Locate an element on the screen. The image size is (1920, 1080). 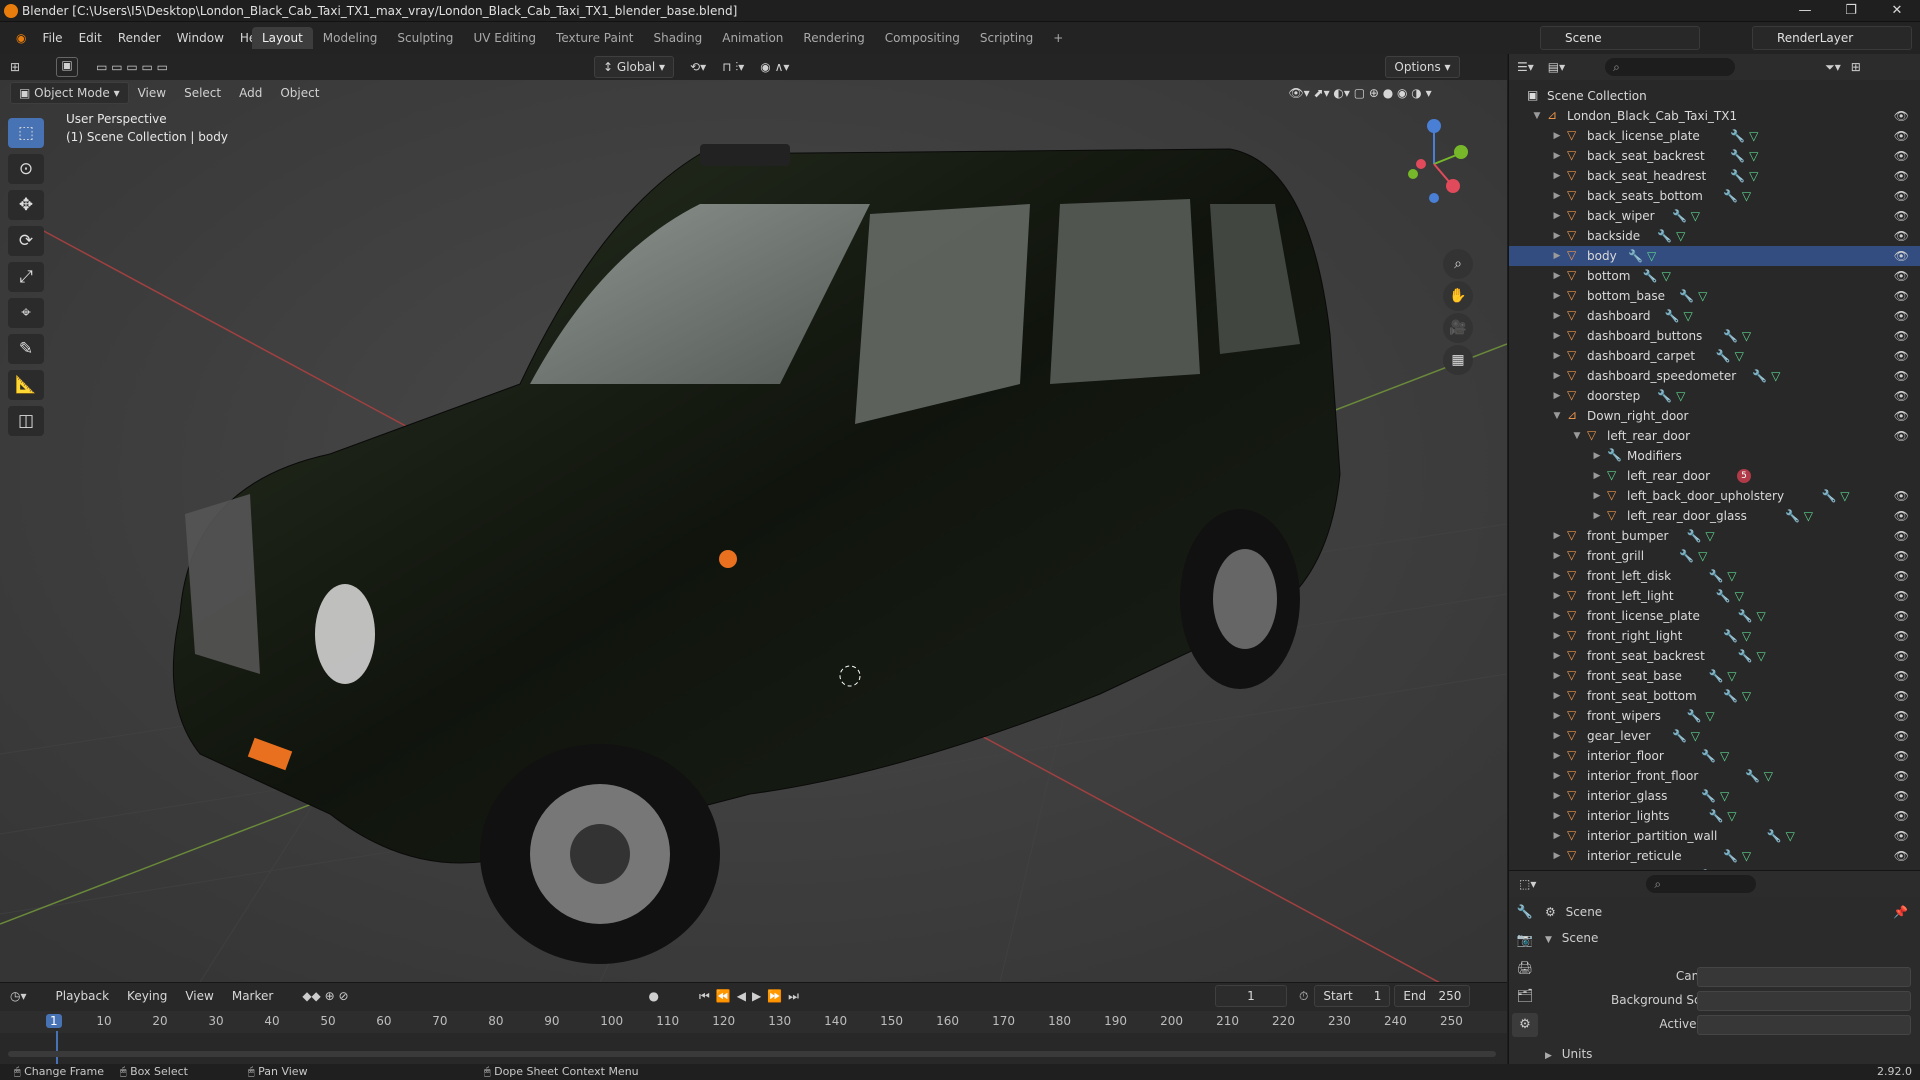
add-workspace-button: + is located at coordinates (1058, 38).